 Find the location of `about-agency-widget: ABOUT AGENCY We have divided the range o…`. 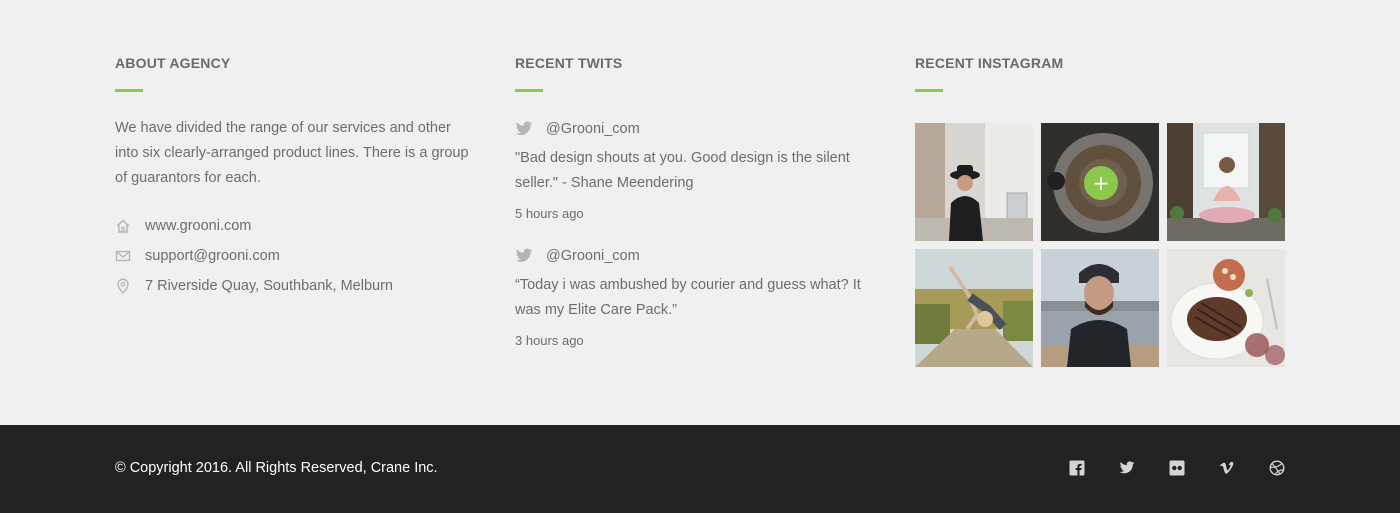

about-agency-widget: ABOUT AGENCY We have divided the range o… is located at coordinates (295, 177).